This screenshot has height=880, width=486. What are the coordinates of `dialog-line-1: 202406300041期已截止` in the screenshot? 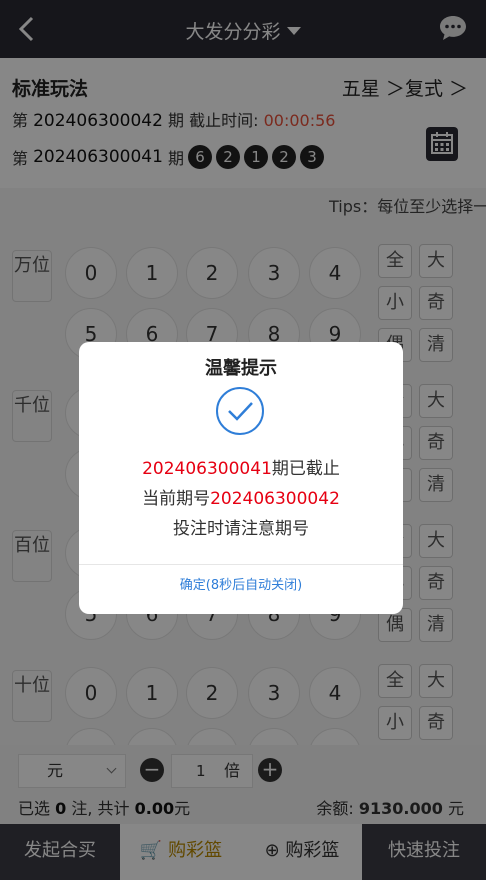 It's located at (241, 466).